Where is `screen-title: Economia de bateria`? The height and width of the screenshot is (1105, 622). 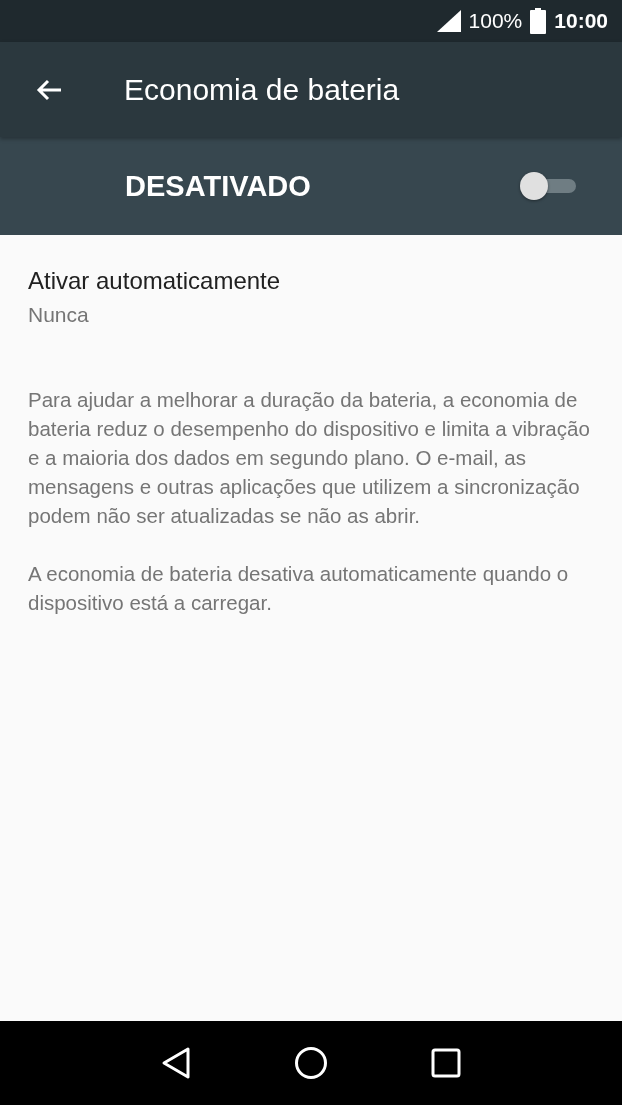
screen-title: Economia de bateria is located at coordinates (262, 89).